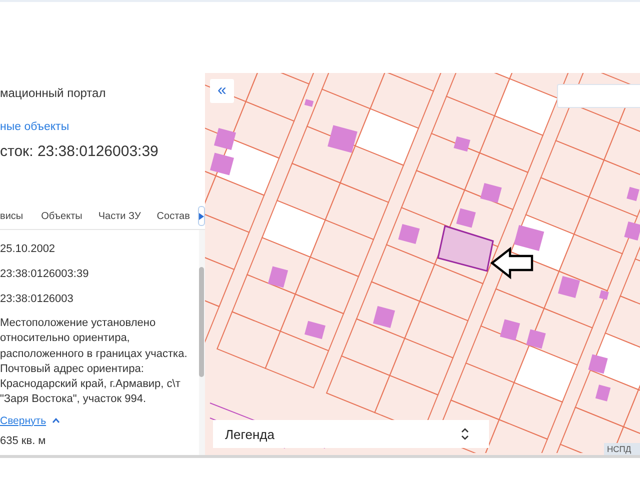 The height and width of the screenshot is (480, 640). I want to click on scrollbar-thumb, so click(201, 322).